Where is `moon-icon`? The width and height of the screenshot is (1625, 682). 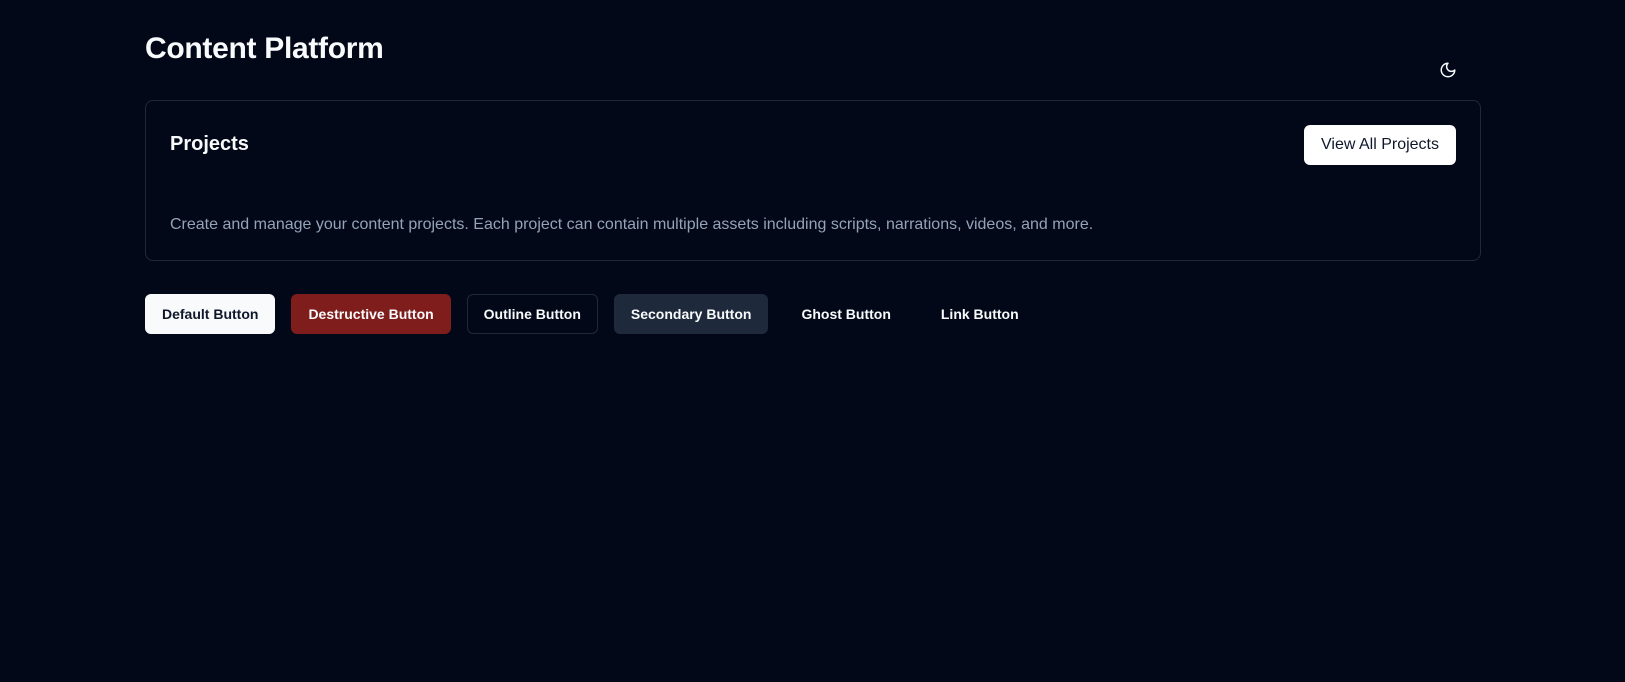
moon-icon is located at coordinates (1448, 70).